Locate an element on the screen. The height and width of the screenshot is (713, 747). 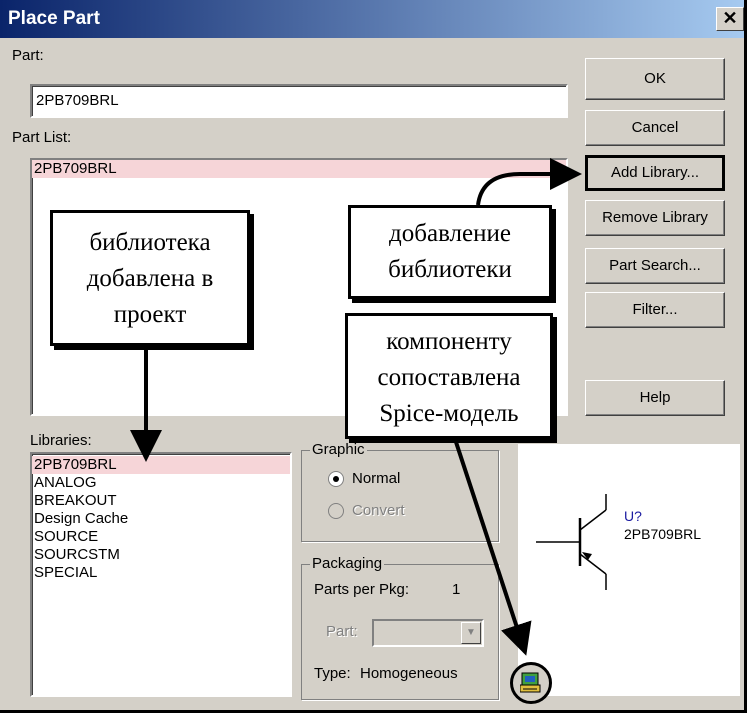
arrow-to-spice-icon is located at coordinates (492, 547).